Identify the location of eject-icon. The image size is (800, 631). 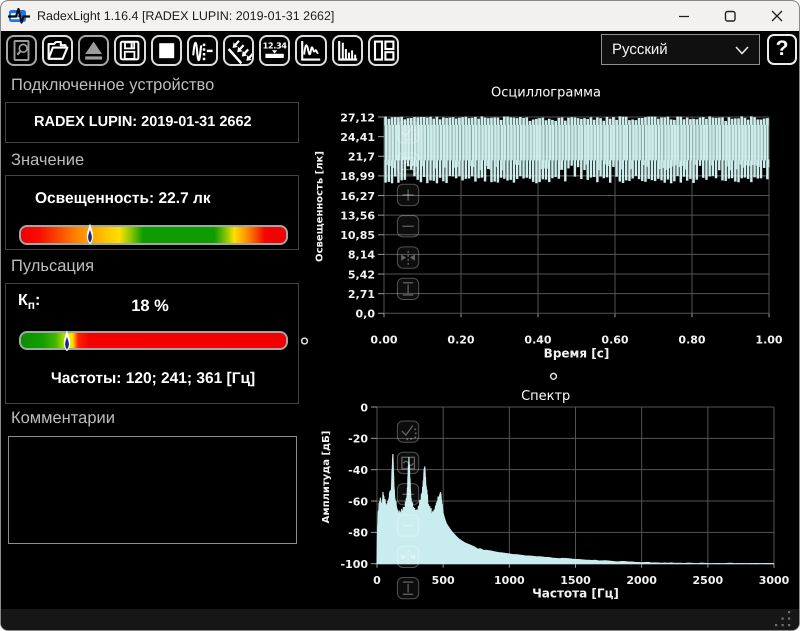
(94, 50).